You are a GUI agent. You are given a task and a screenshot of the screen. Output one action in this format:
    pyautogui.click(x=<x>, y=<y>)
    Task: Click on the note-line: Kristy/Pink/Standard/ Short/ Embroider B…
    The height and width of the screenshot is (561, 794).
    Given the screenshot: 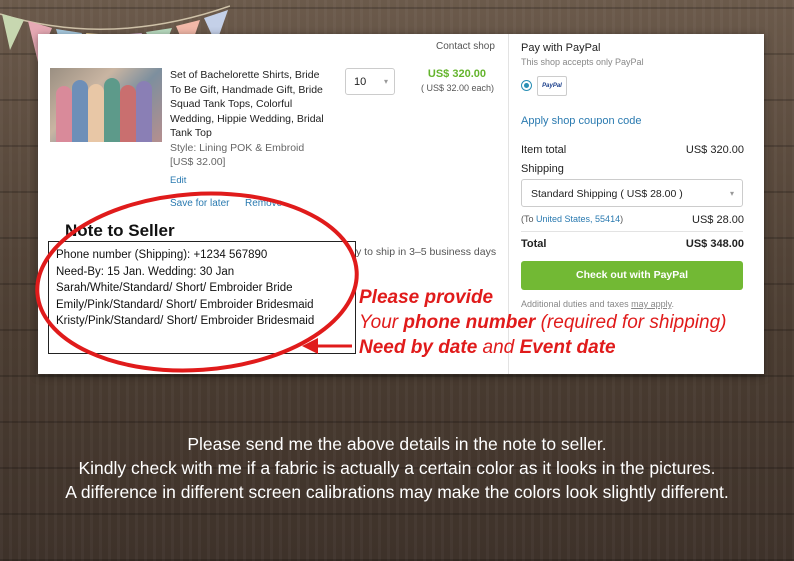 What is the action you would take?
    pyautogui.click(x=185, y=321)
    